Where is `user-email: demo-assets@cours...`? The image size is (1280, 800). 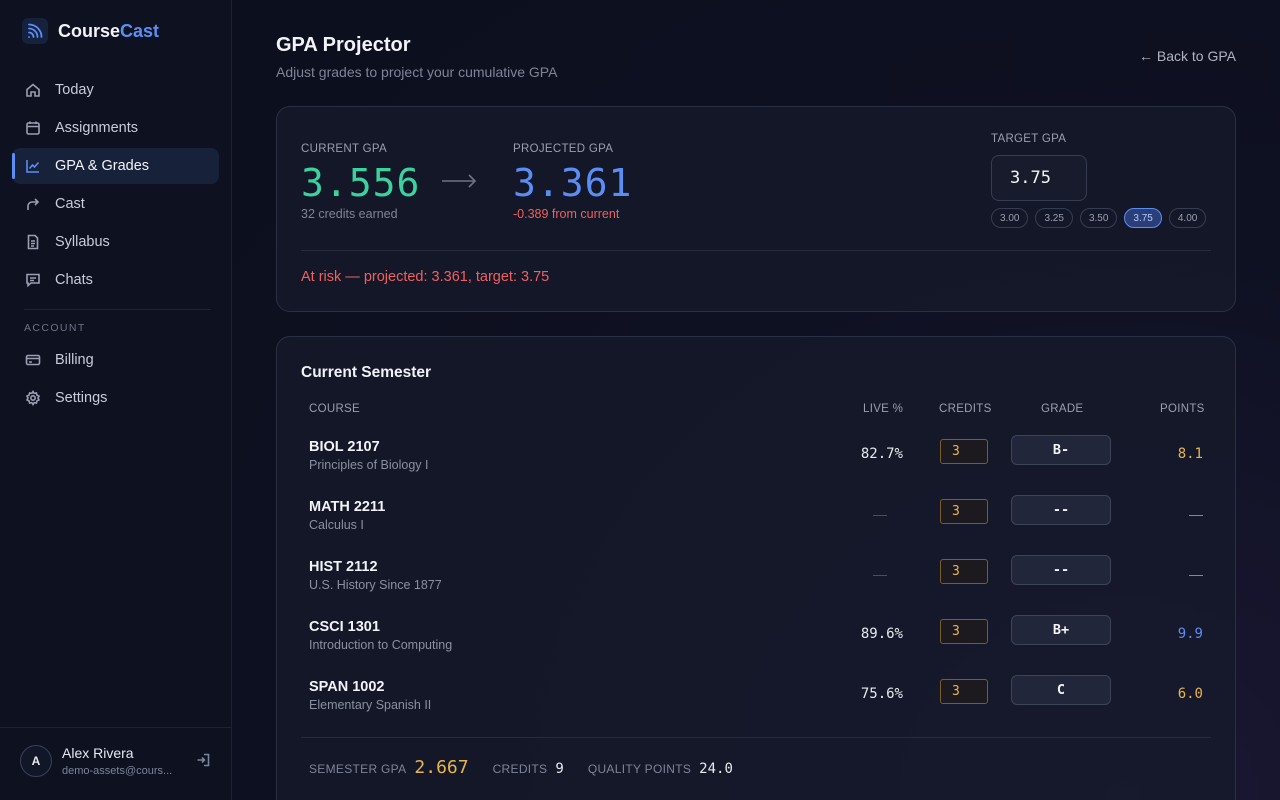 user-email: demo-assets@cours... is located at coordinates (117, 771).